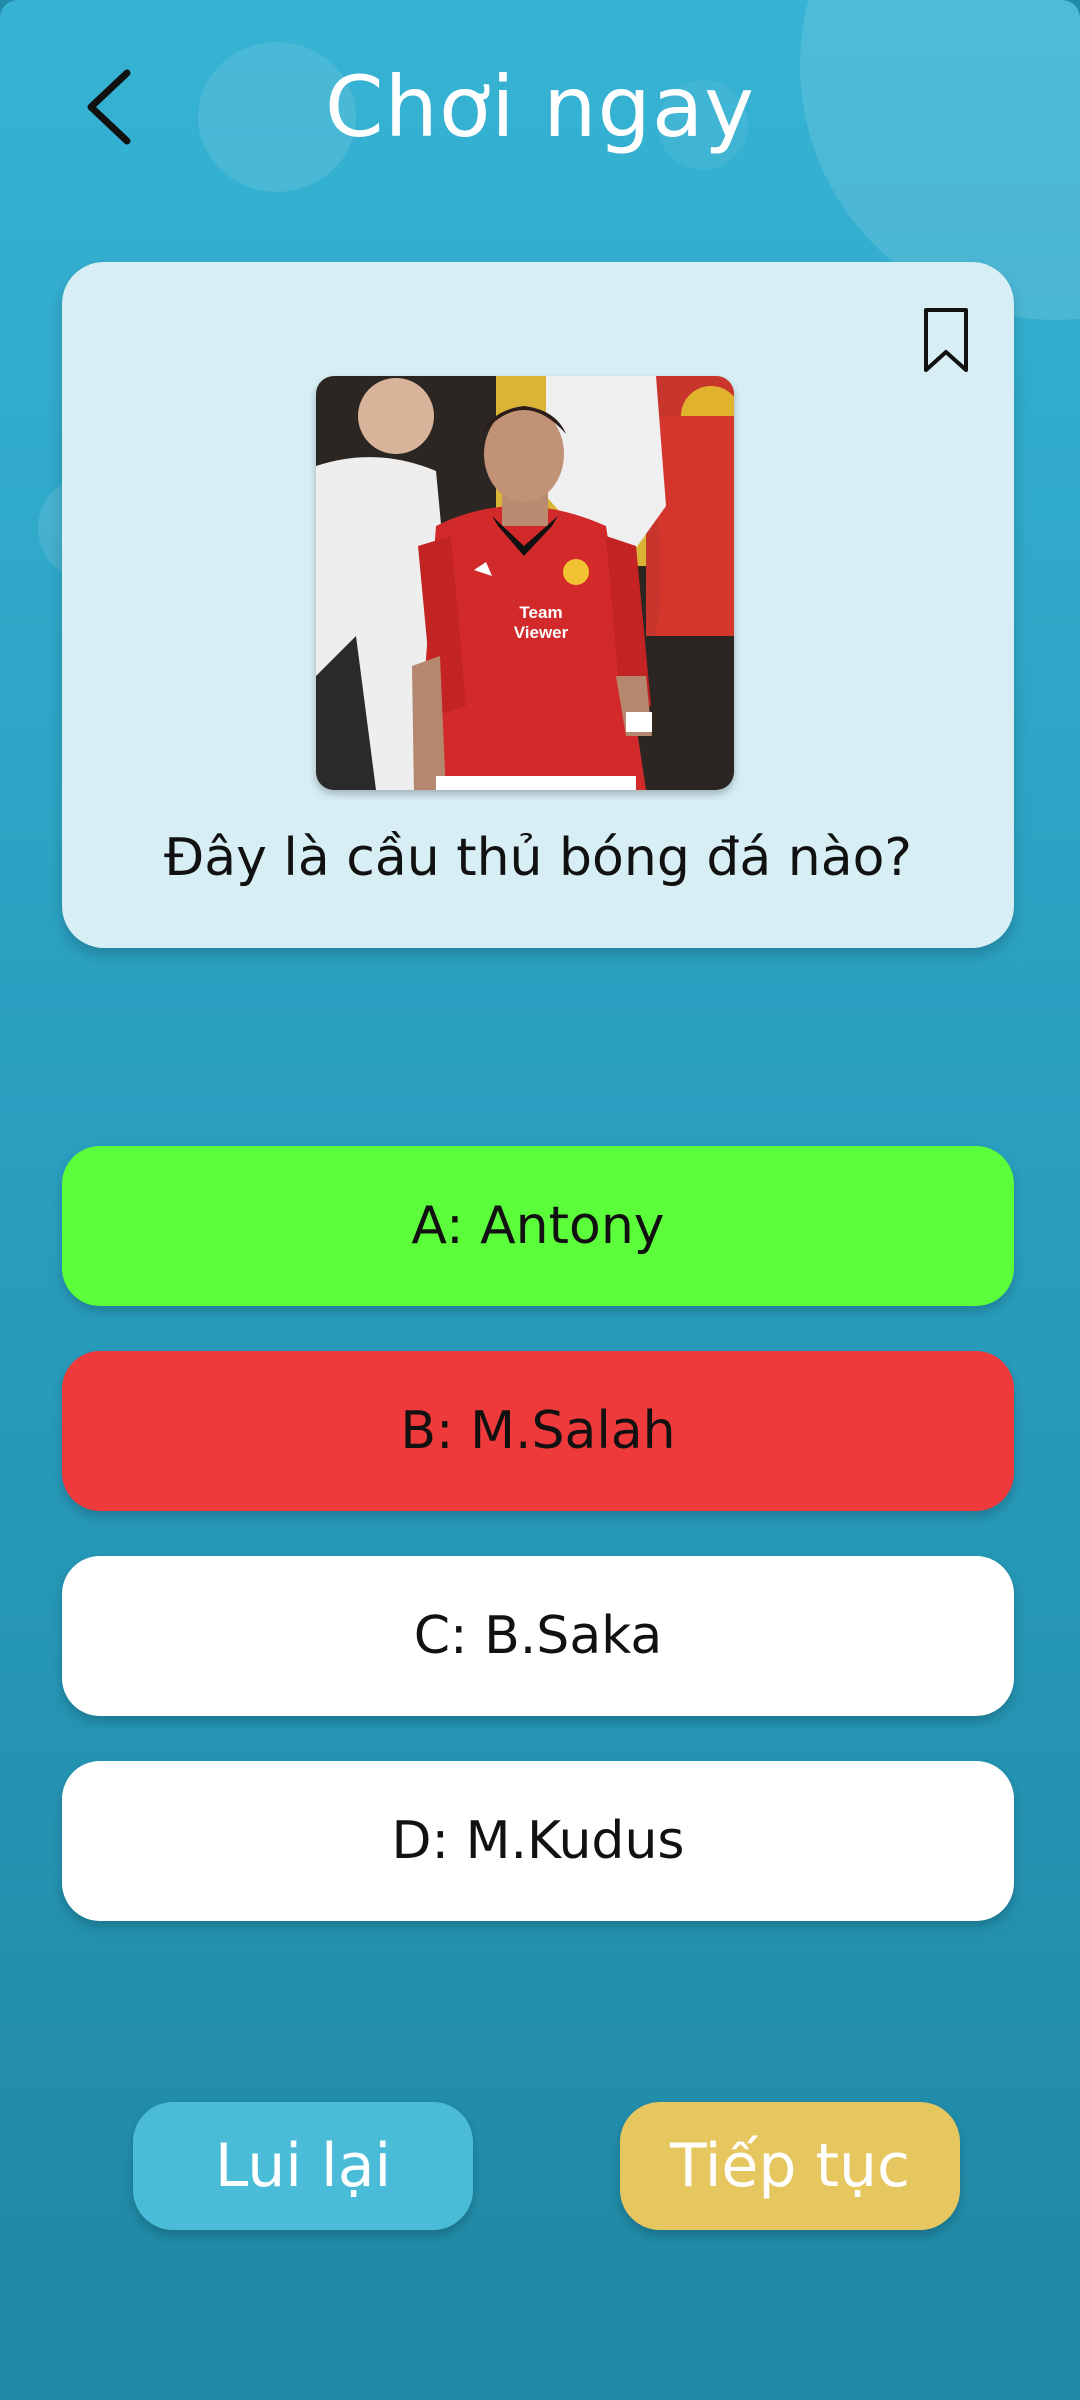 Image resolution: width=1080 pixels, height=2400 pixels. Describe the element at coordinates (540, 107) in the screenshot. I see `page-title: Chơi ngay` at that location.